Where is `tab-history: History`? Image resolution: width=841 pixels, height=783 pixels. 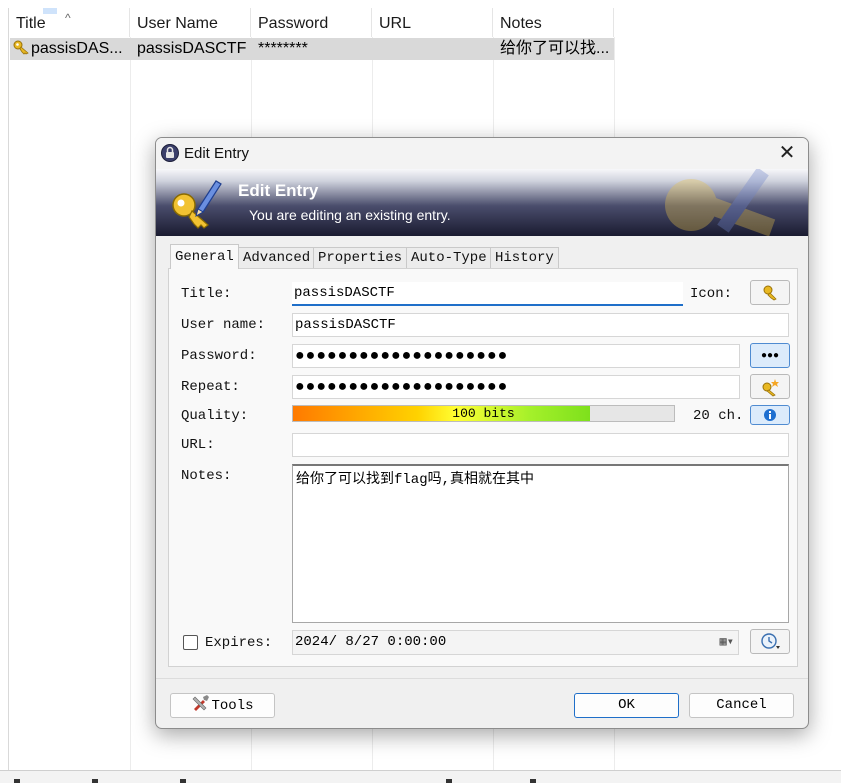
tab-history: History is located at coordinates (524, 257).